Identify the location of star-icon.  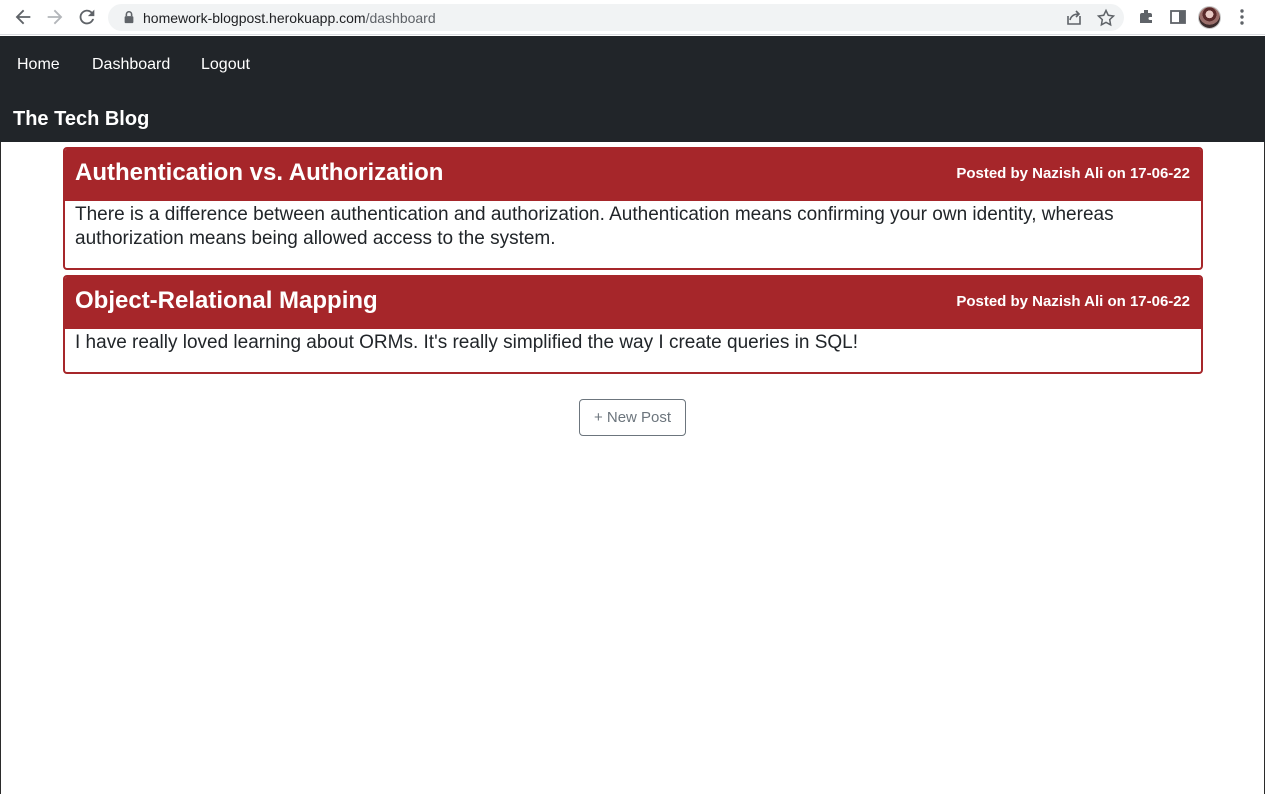
(1106, 18).